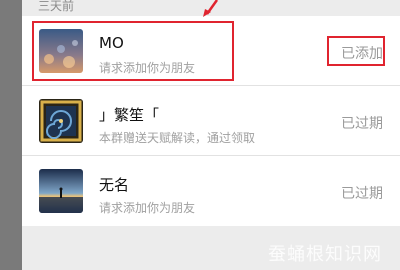  Describe the element at coordinates (129, 115) in the screenshot. I see `contact-name: 」繁笙「` at that location.